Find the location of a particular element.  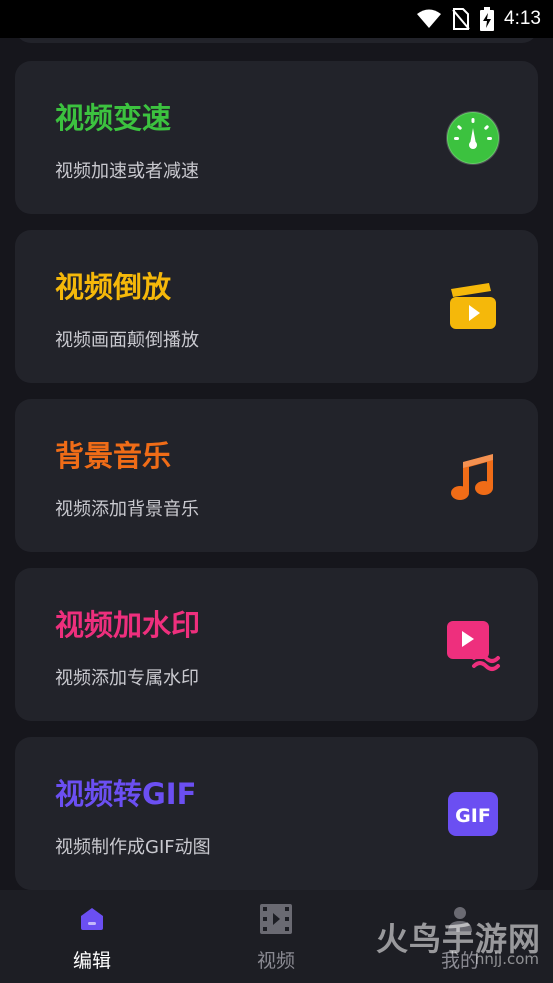

clock: 4:13 is located at coordinates (522, 18).